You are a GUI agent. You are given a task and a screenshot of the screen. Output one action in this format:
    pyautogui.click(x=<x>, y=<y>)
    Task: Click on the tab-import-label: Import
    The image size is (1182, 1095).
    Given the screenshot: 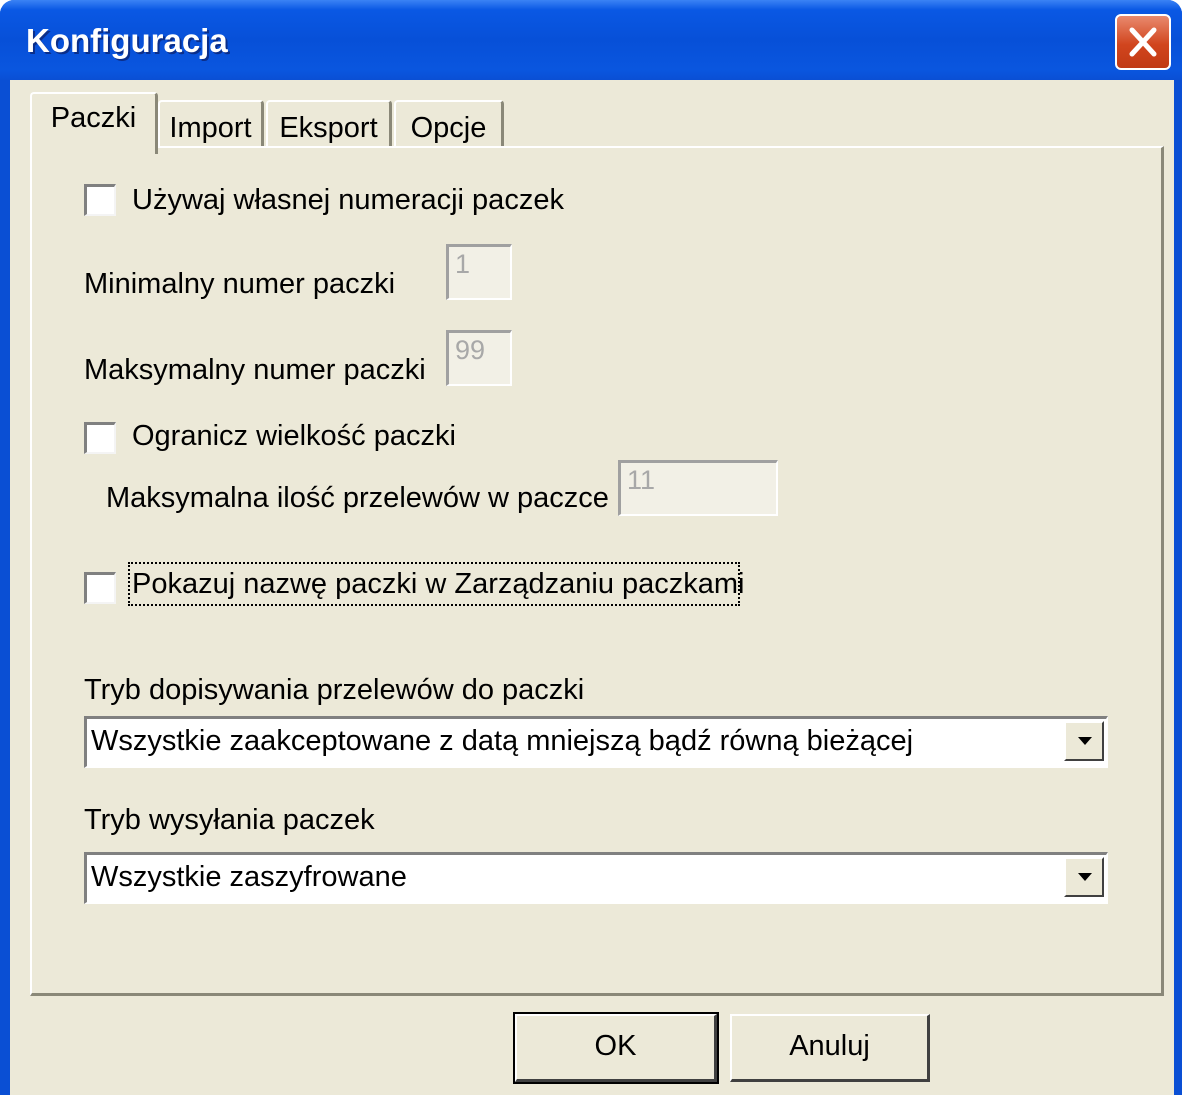 What is the action you would take?
    pyautogui.click(x=210, y=128)
    